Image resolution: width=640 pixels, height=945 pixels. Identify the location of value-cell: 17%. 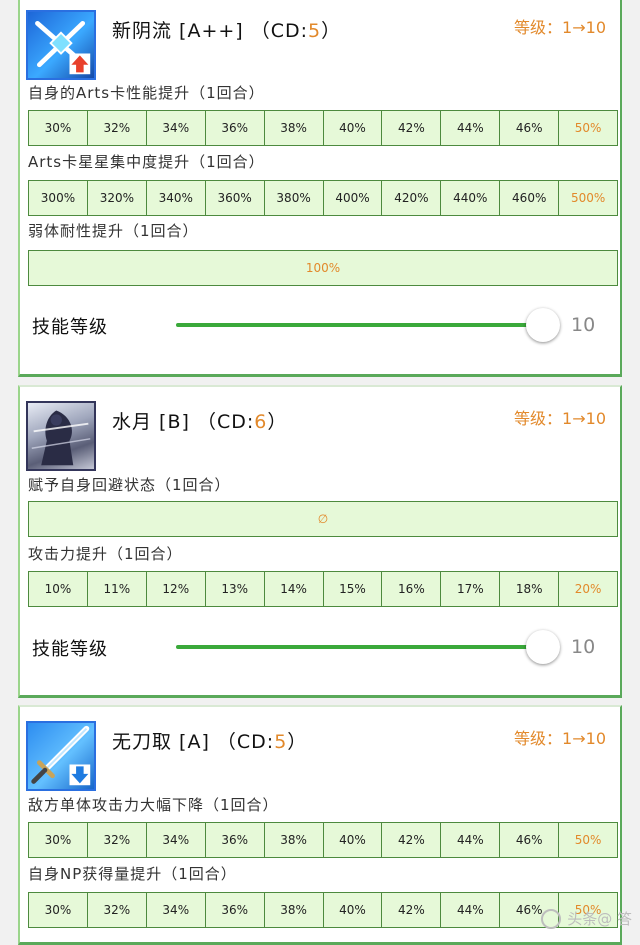
(471, 589).